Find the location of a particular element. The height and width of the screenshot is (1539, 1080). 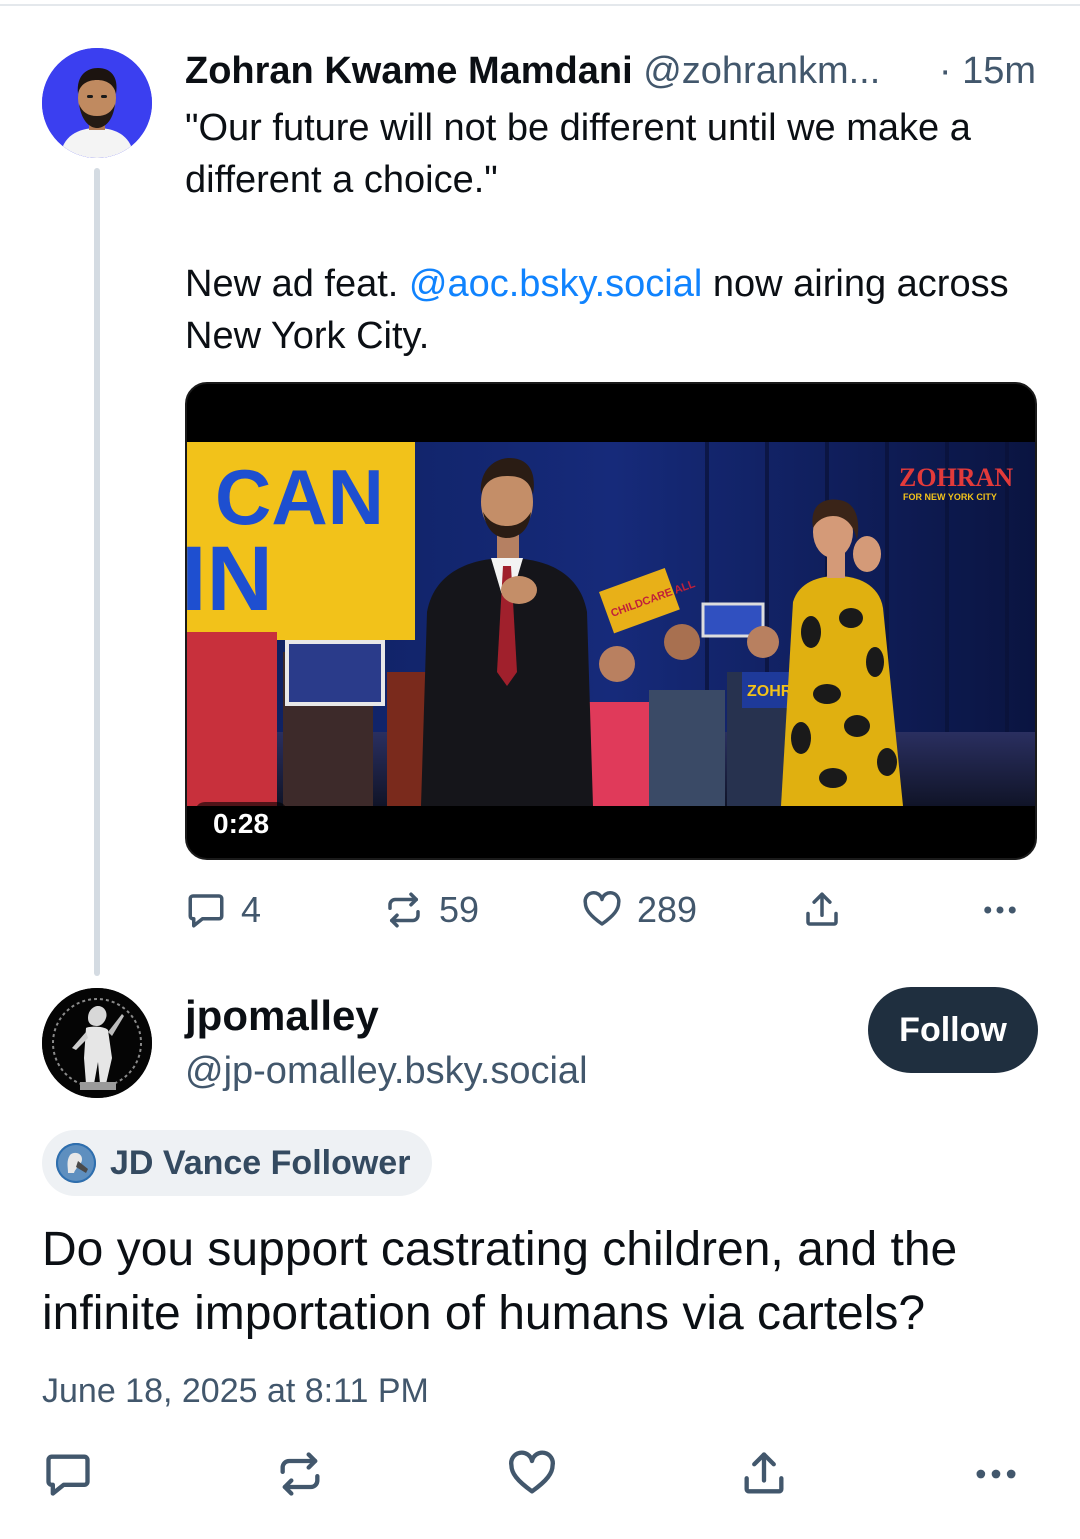

badge-label: JD Vance Follower is located at coordinates (260, 1162).